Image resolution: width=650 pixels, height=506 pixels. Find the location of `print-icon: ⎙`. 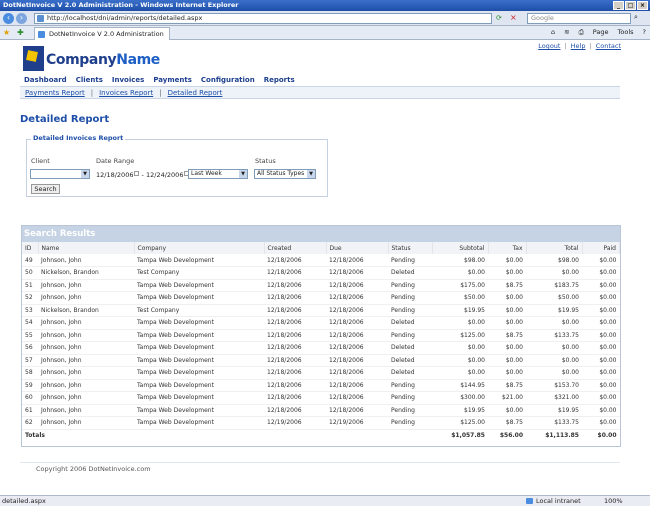

print-icon: ⎙ is located at coordinates (581, 32).